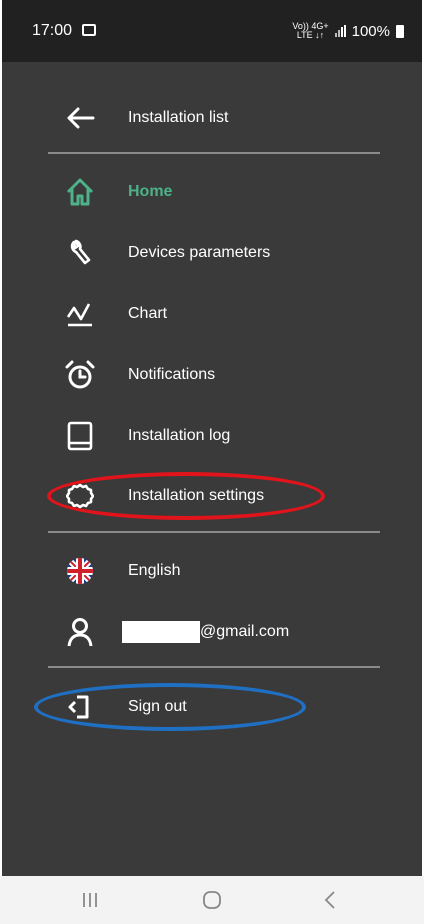 This screenshot has height=924, width=424. What do you see at coordinates (80, 571) in the screenshot?
I see `uk-flag-icon` at bounding box center [80, 571].